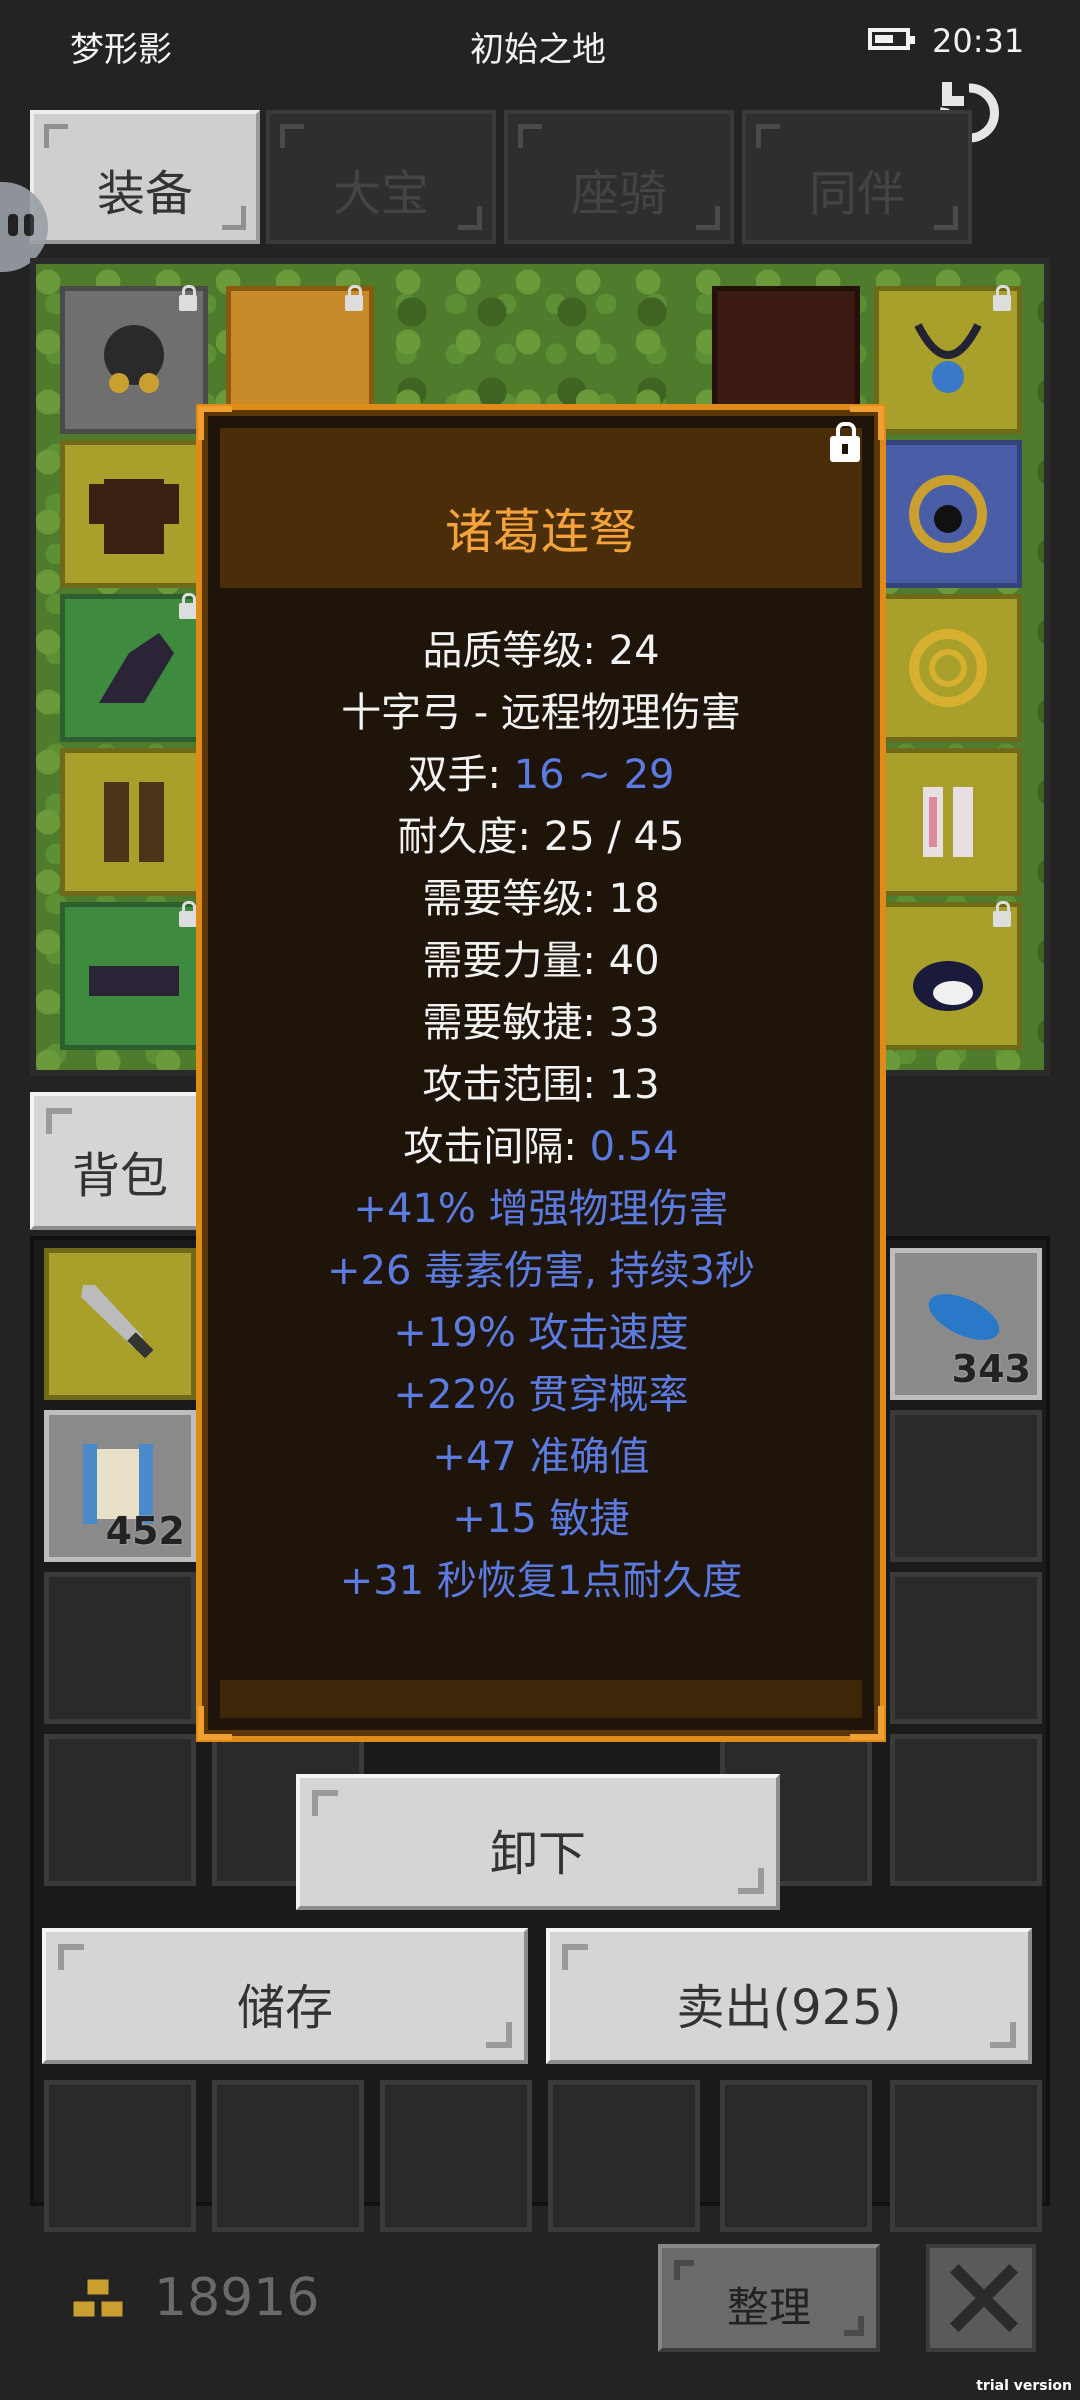  What do you see at coordinates (634, 1023) in the screenshot?
I see `stat-value: 33` at bounding box center [634, 1023].